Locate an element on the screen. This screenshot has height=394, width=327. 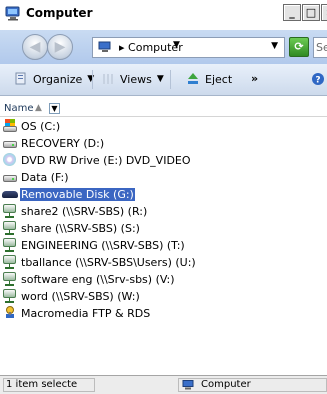
list-item-label: RECOVERY (D:) is located at coordinates (63, 143).